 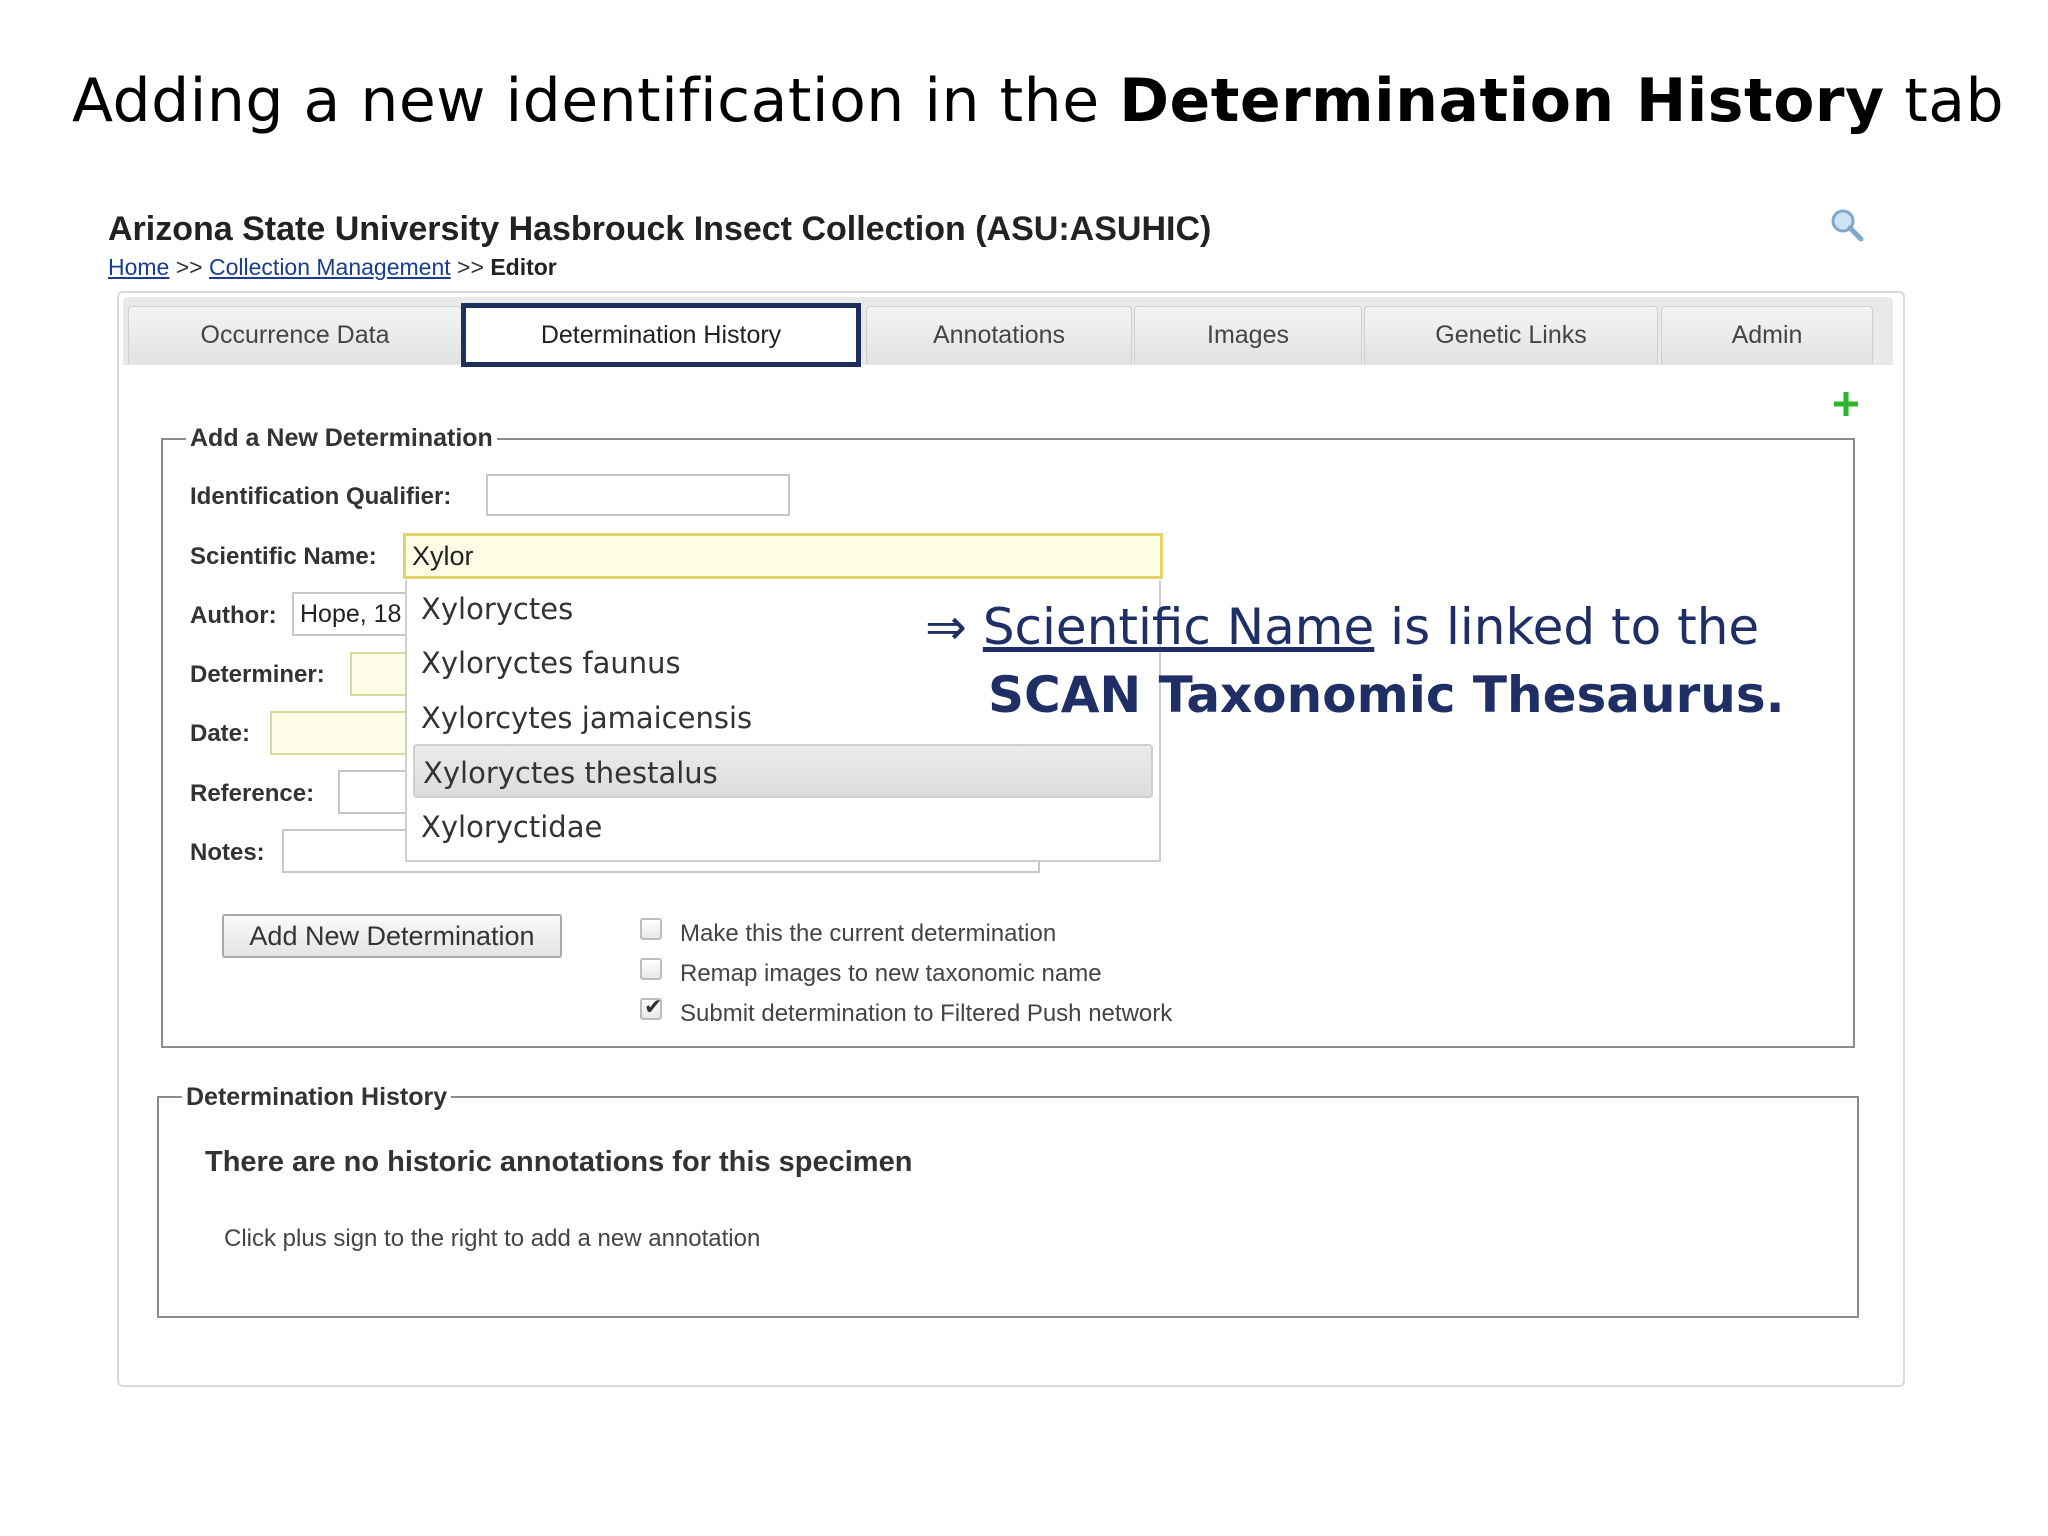 What do you see at coordinates (392, 936) in the screenshot?
I see `add-new-determination-button: Add New Determination` at bounding box center [392, 936].